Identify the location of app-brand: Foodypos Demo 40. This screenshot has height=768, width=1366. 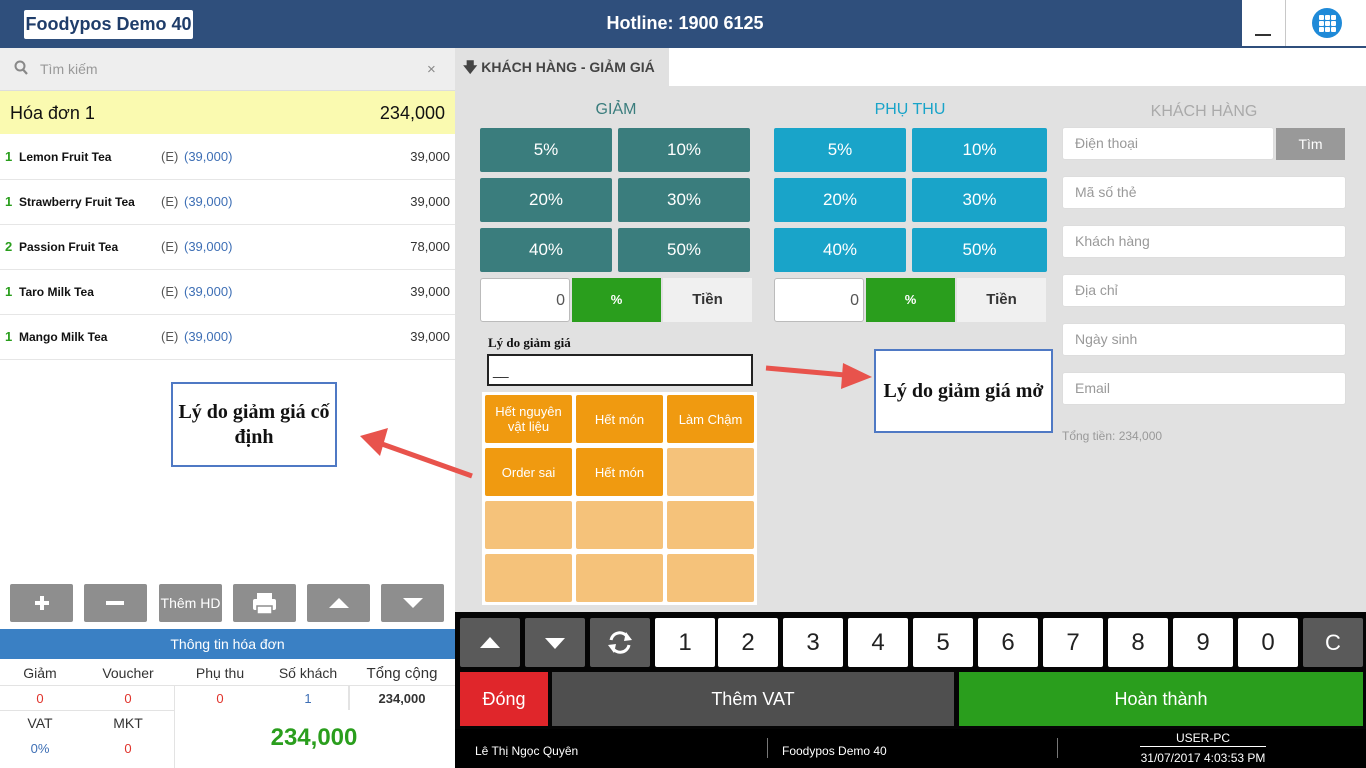
(108, 24).